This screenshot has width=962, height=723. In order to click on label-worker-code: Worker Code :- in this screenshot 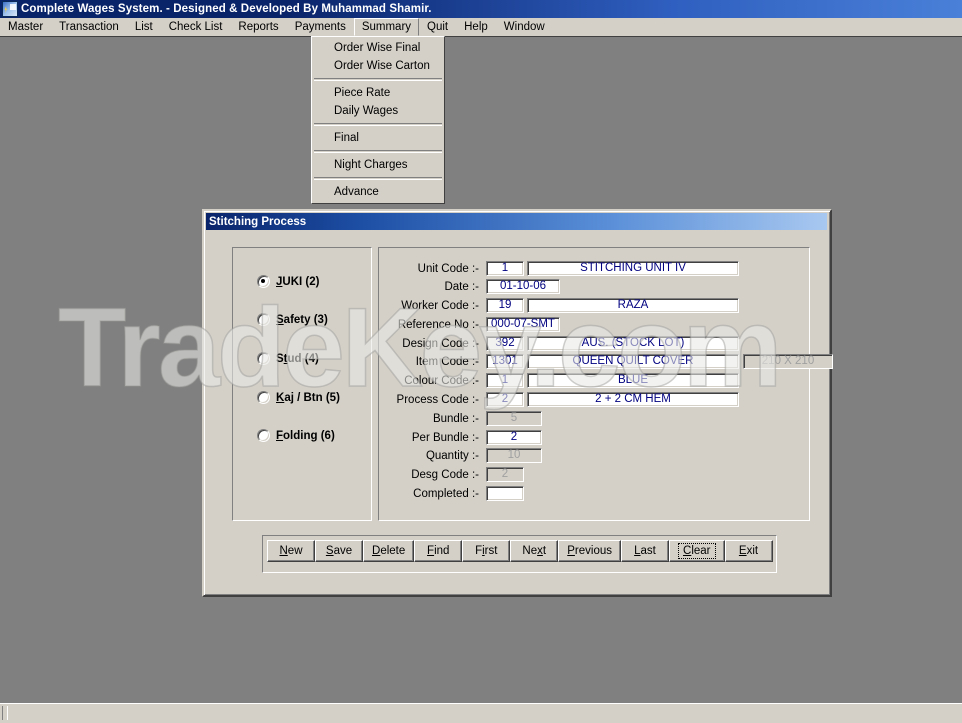, I will do `click(440, 305)`.